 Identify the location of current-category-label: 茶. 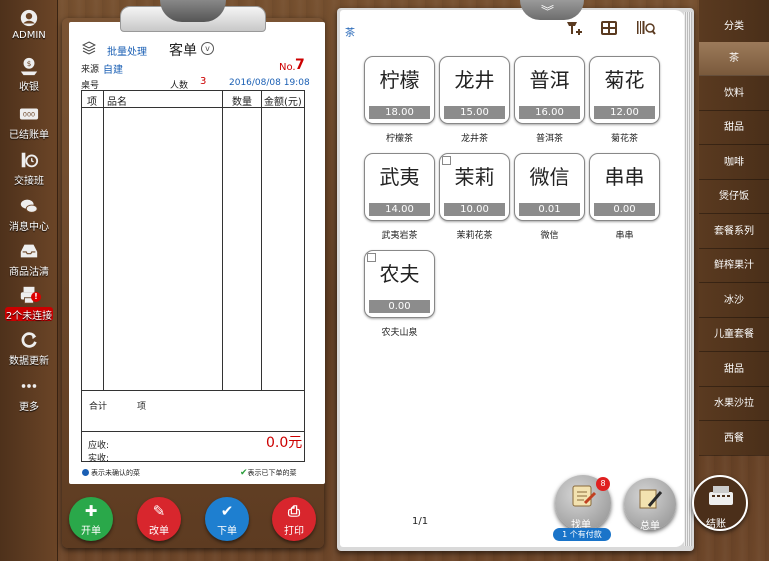
(350, 33).